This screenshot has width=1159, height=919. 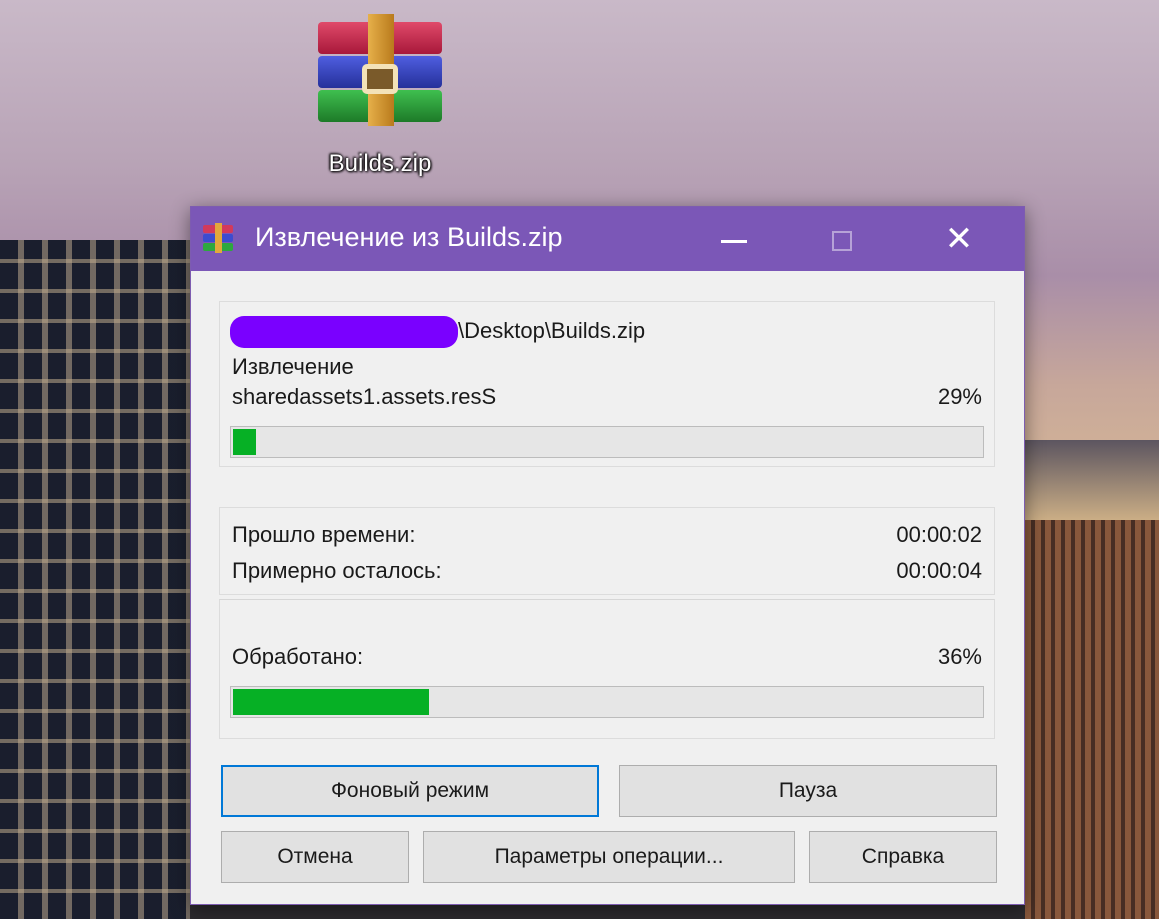 What do you see at coordinates (298, 656) in the screenshot?
I see `processed-label: Обработано:` at bounding box center [298, 656].